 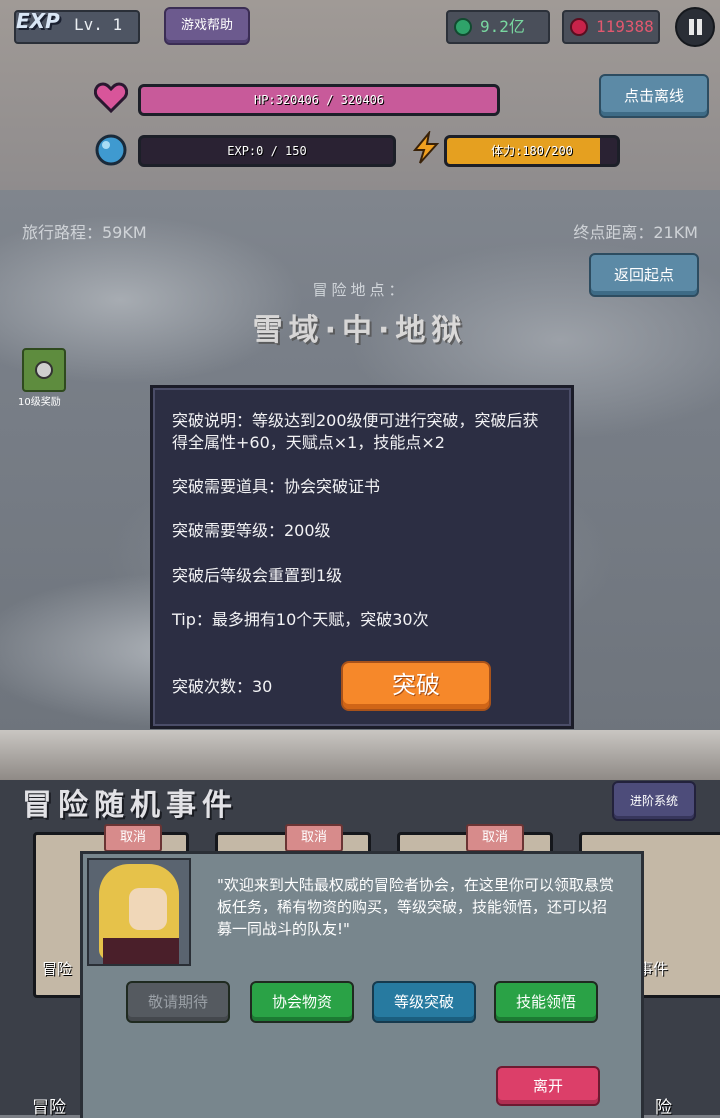 I want to click on location-caption: 冒险地点：, so click(x=360, y=290).